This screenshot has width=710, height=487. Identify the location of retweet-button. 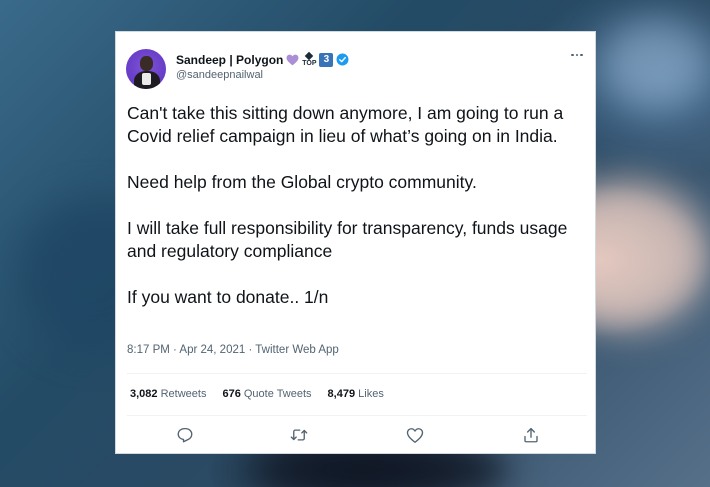
(299, 435).